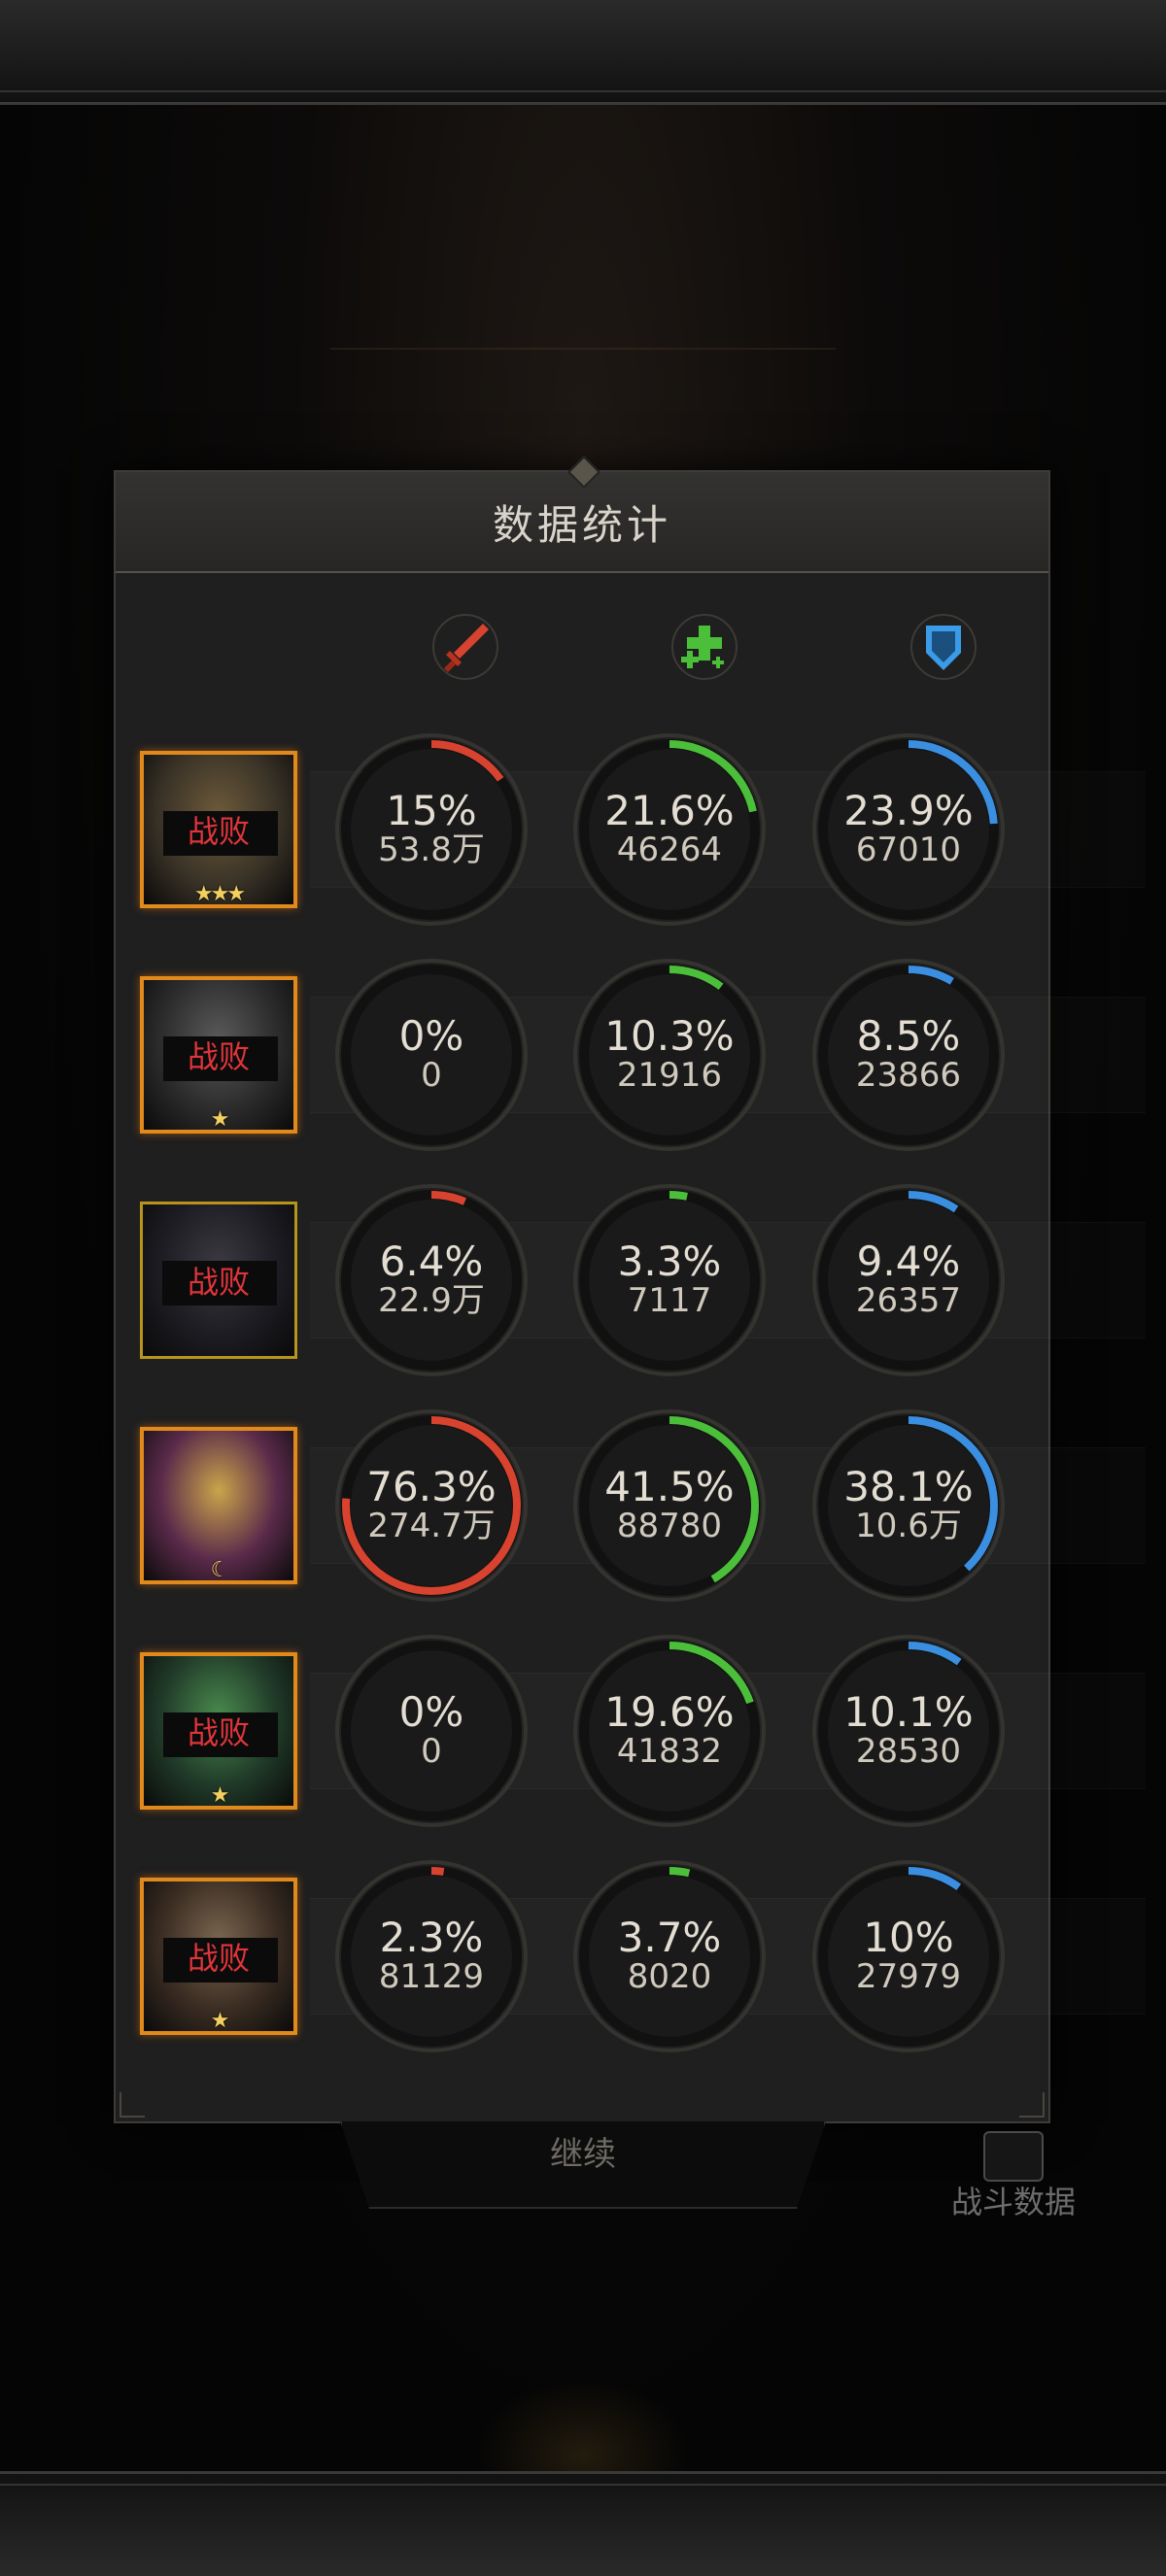  Describe the element at coordinates (908, 1751) in the screenshot. I see `tank-value: 28530` at that location.